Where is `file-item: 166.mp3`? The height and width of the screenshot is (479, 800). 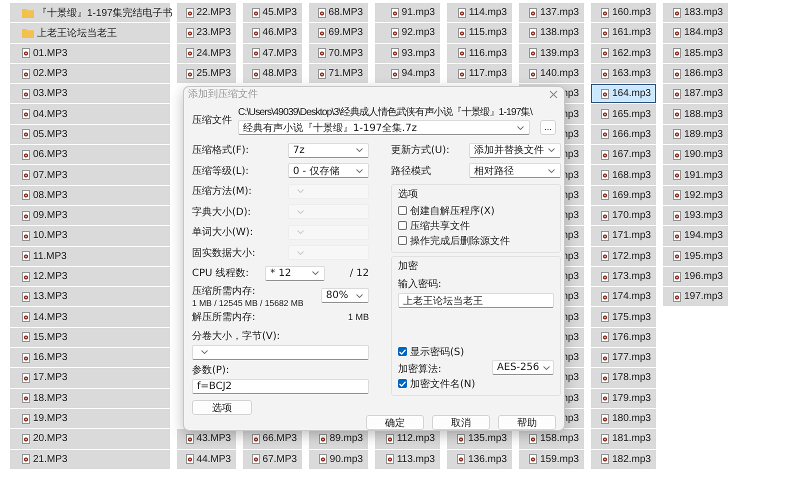
file-item: 166.mp3 is located at coordinates (623, 134).